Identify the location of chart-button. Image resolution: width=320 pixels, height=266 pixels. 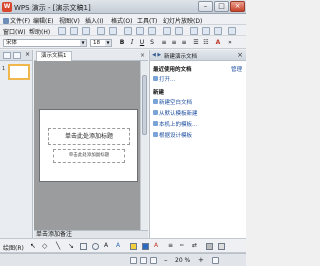
(206, 31).